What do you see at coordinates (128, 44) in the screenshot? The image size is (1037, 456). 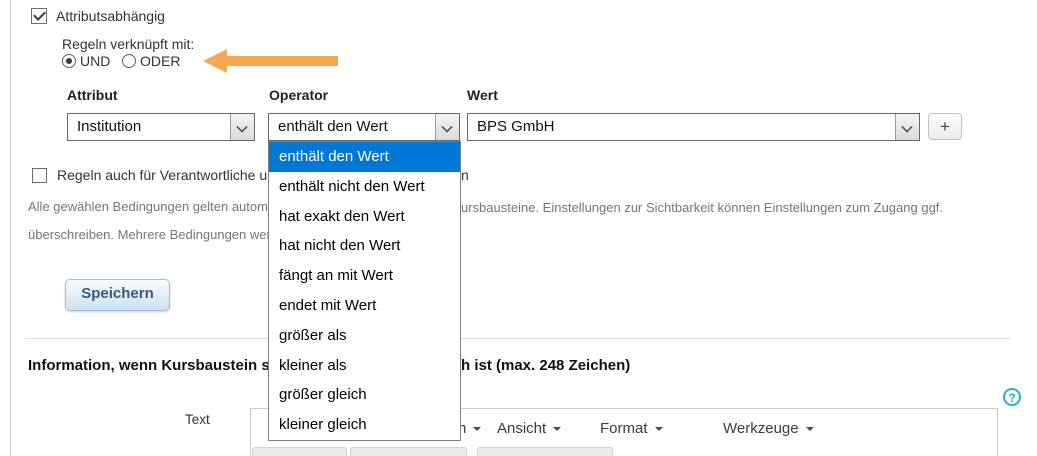 I see `rules-linked-label: Regeln verknüpft mit:` at bounding box center [128, 44].